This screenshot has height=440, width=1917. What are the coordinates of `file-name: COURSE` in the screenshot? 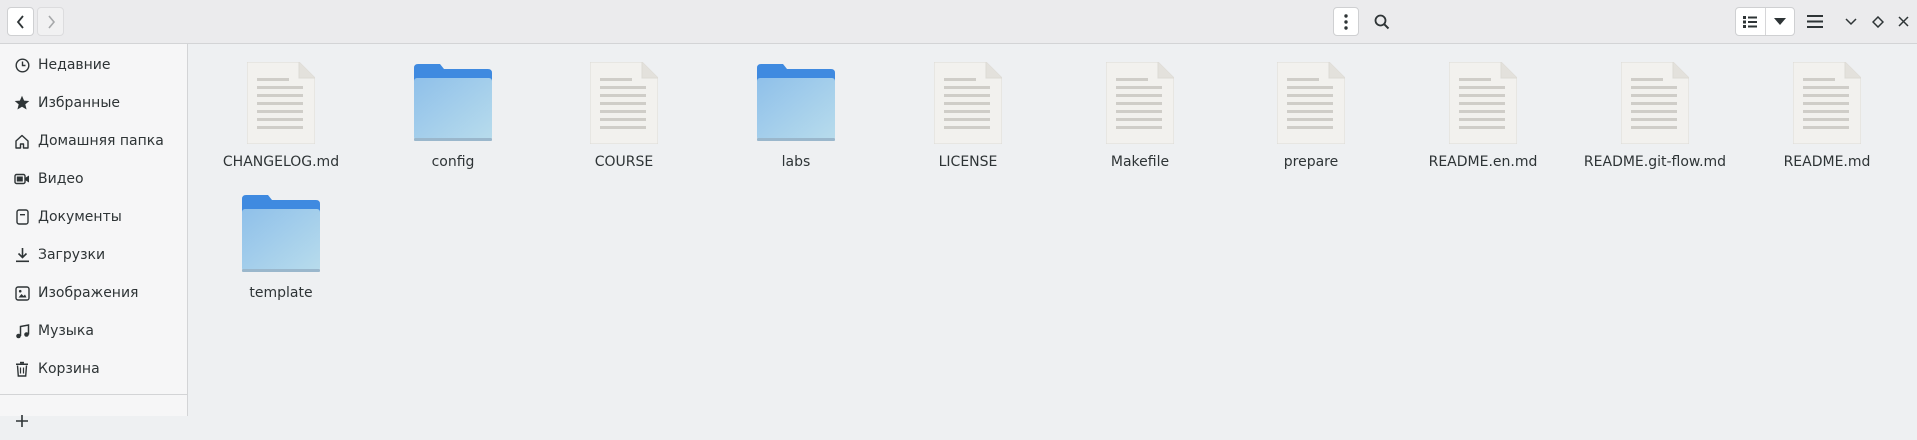 It's located at (624, 162).